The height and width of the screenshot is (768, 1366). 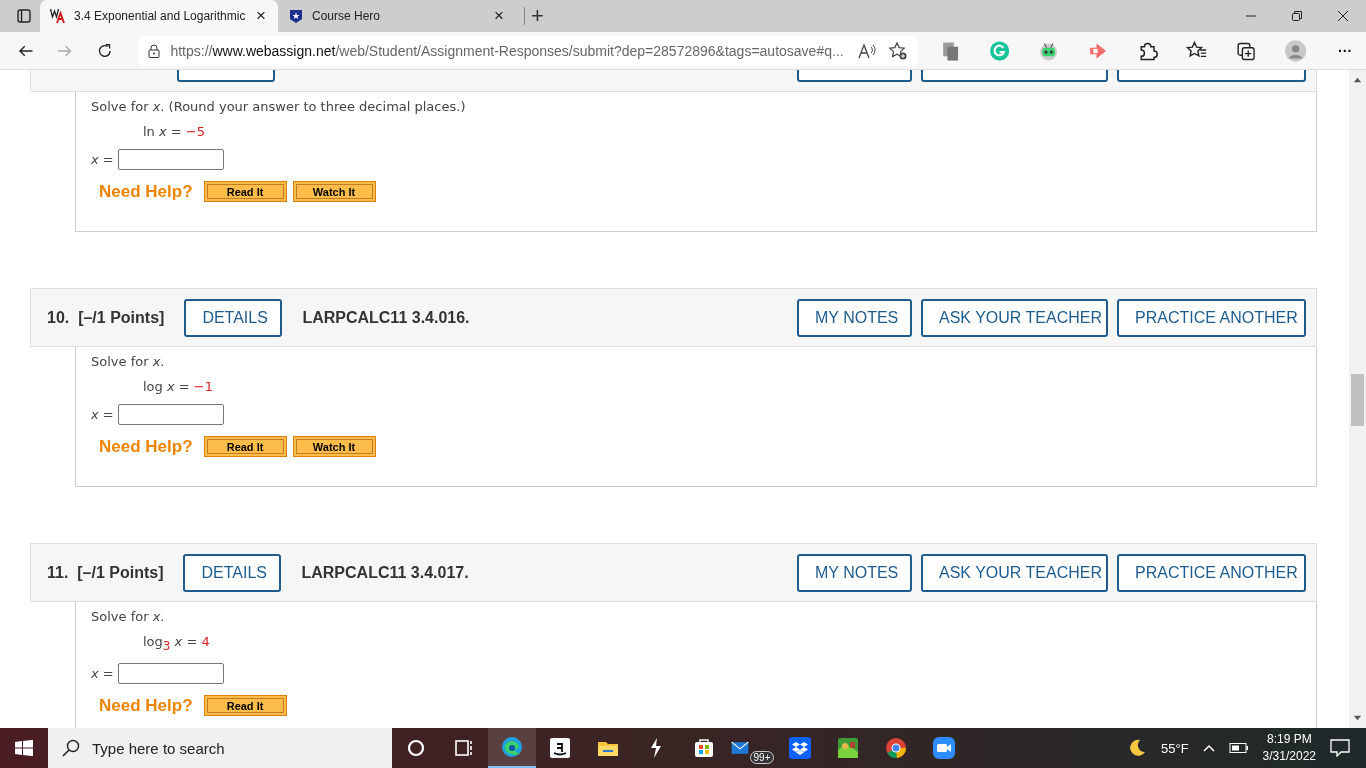 I want to click on question-code: LARPCALC11 3.4.017., so click(x=385, y=572).